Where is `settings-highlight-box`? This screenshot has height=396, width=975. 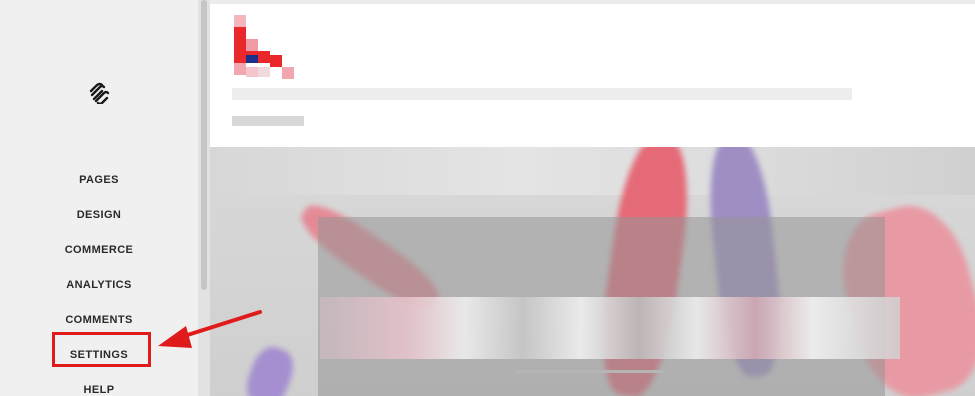 settings-highlight-box is located at coordinates (101, 349).